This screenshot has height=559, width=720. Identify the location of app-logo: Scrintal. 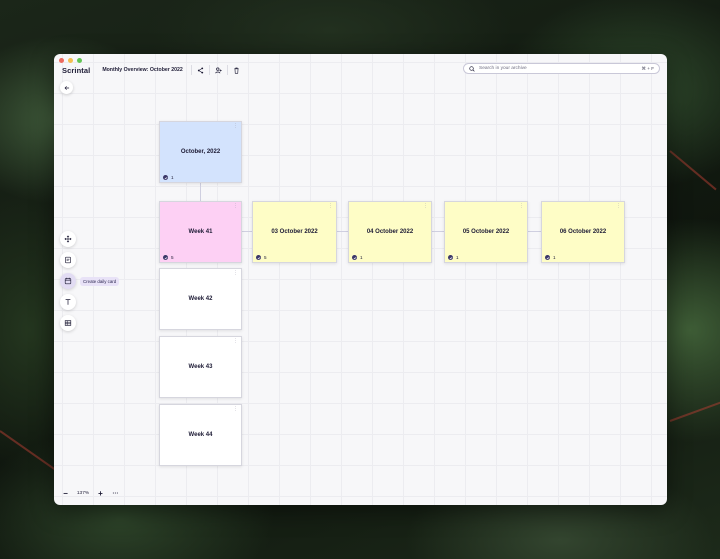
(76, 70).